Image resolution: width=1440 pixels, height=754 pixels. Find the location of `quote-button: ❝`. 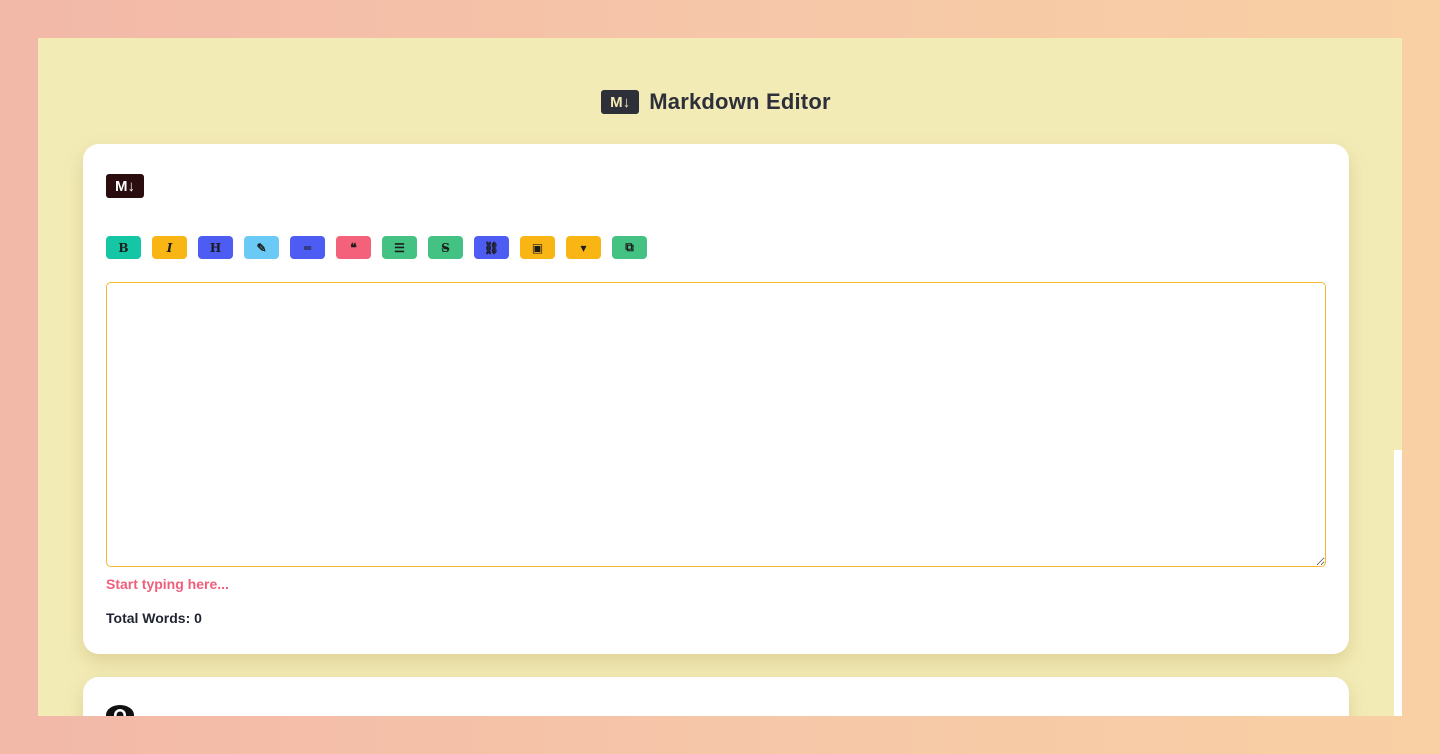

quote-button: ❝ is located at coordinates (353, 247).